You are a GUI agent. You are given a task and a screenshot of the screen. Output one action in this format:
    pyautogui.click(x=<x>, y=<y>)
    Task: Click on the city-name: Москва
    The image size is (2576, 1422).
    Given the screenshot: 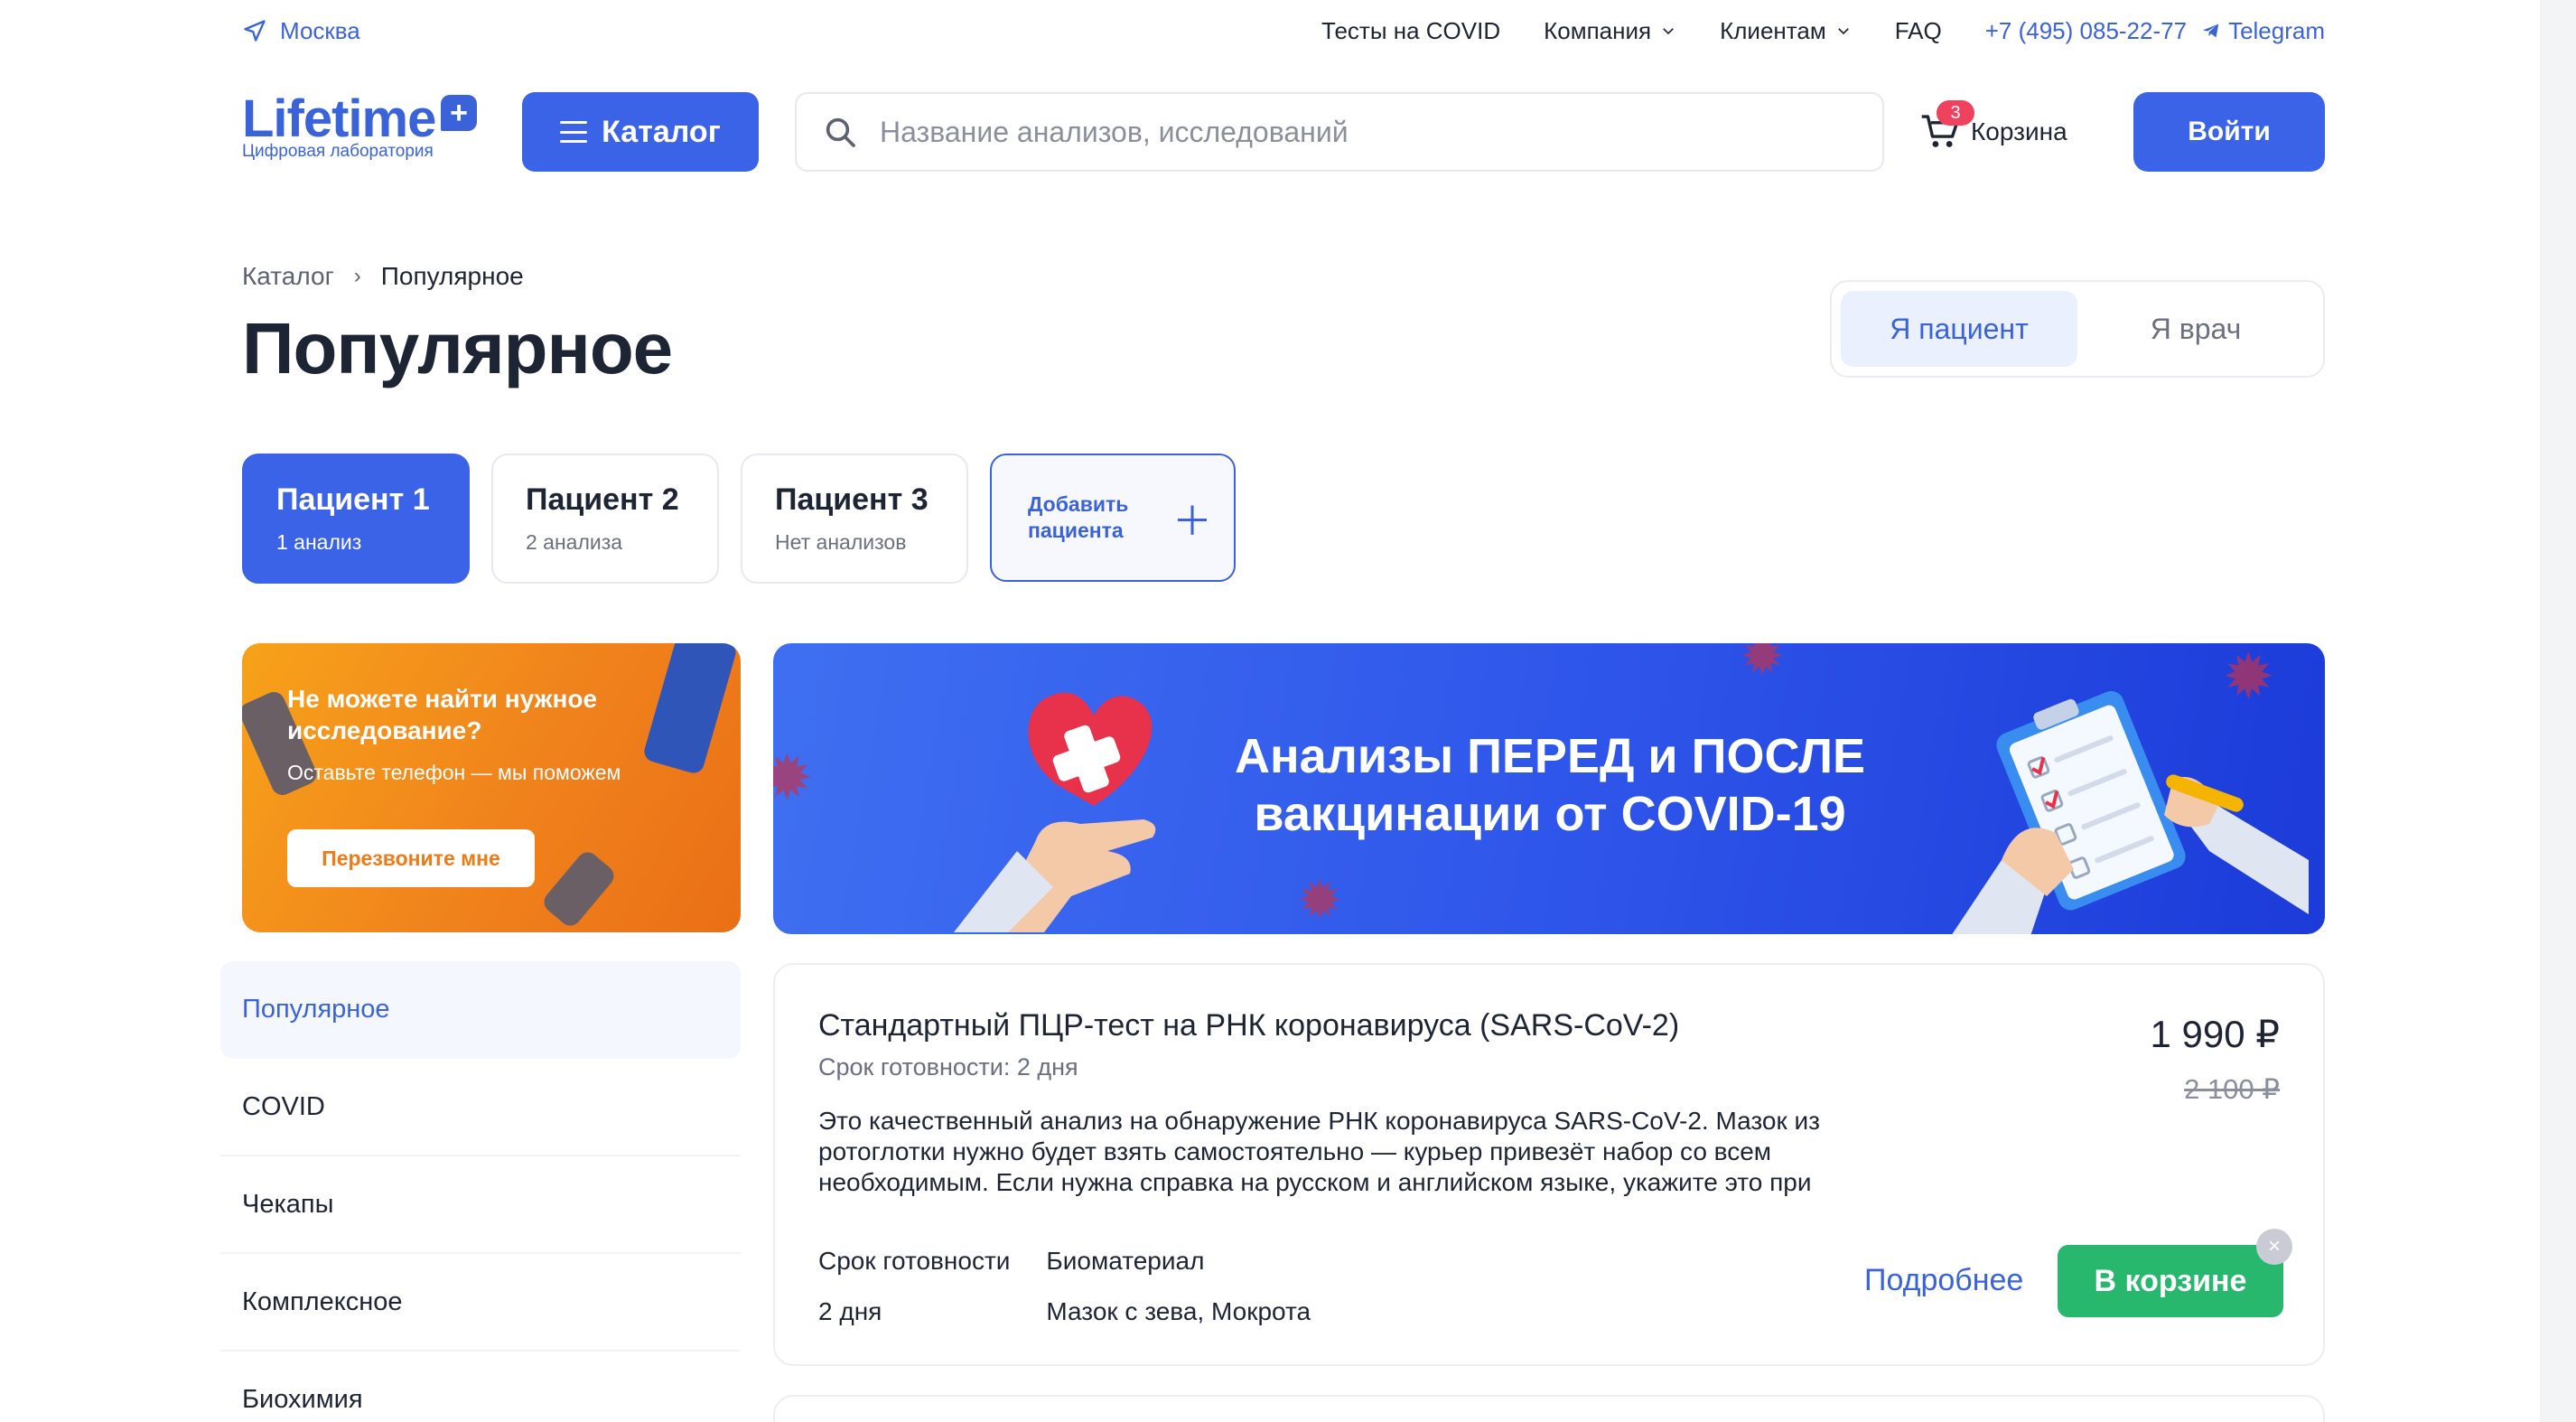 What is the action you would take?
    pyautogui.click(x=320, y=30)
    